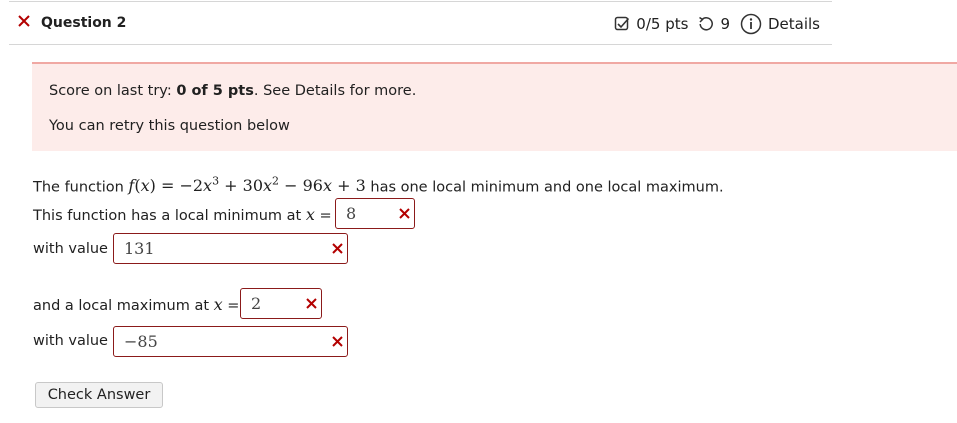 Image resolution: width=957 pixels, height=423 pixels. I want to click on info-icon, so click(751, 24).